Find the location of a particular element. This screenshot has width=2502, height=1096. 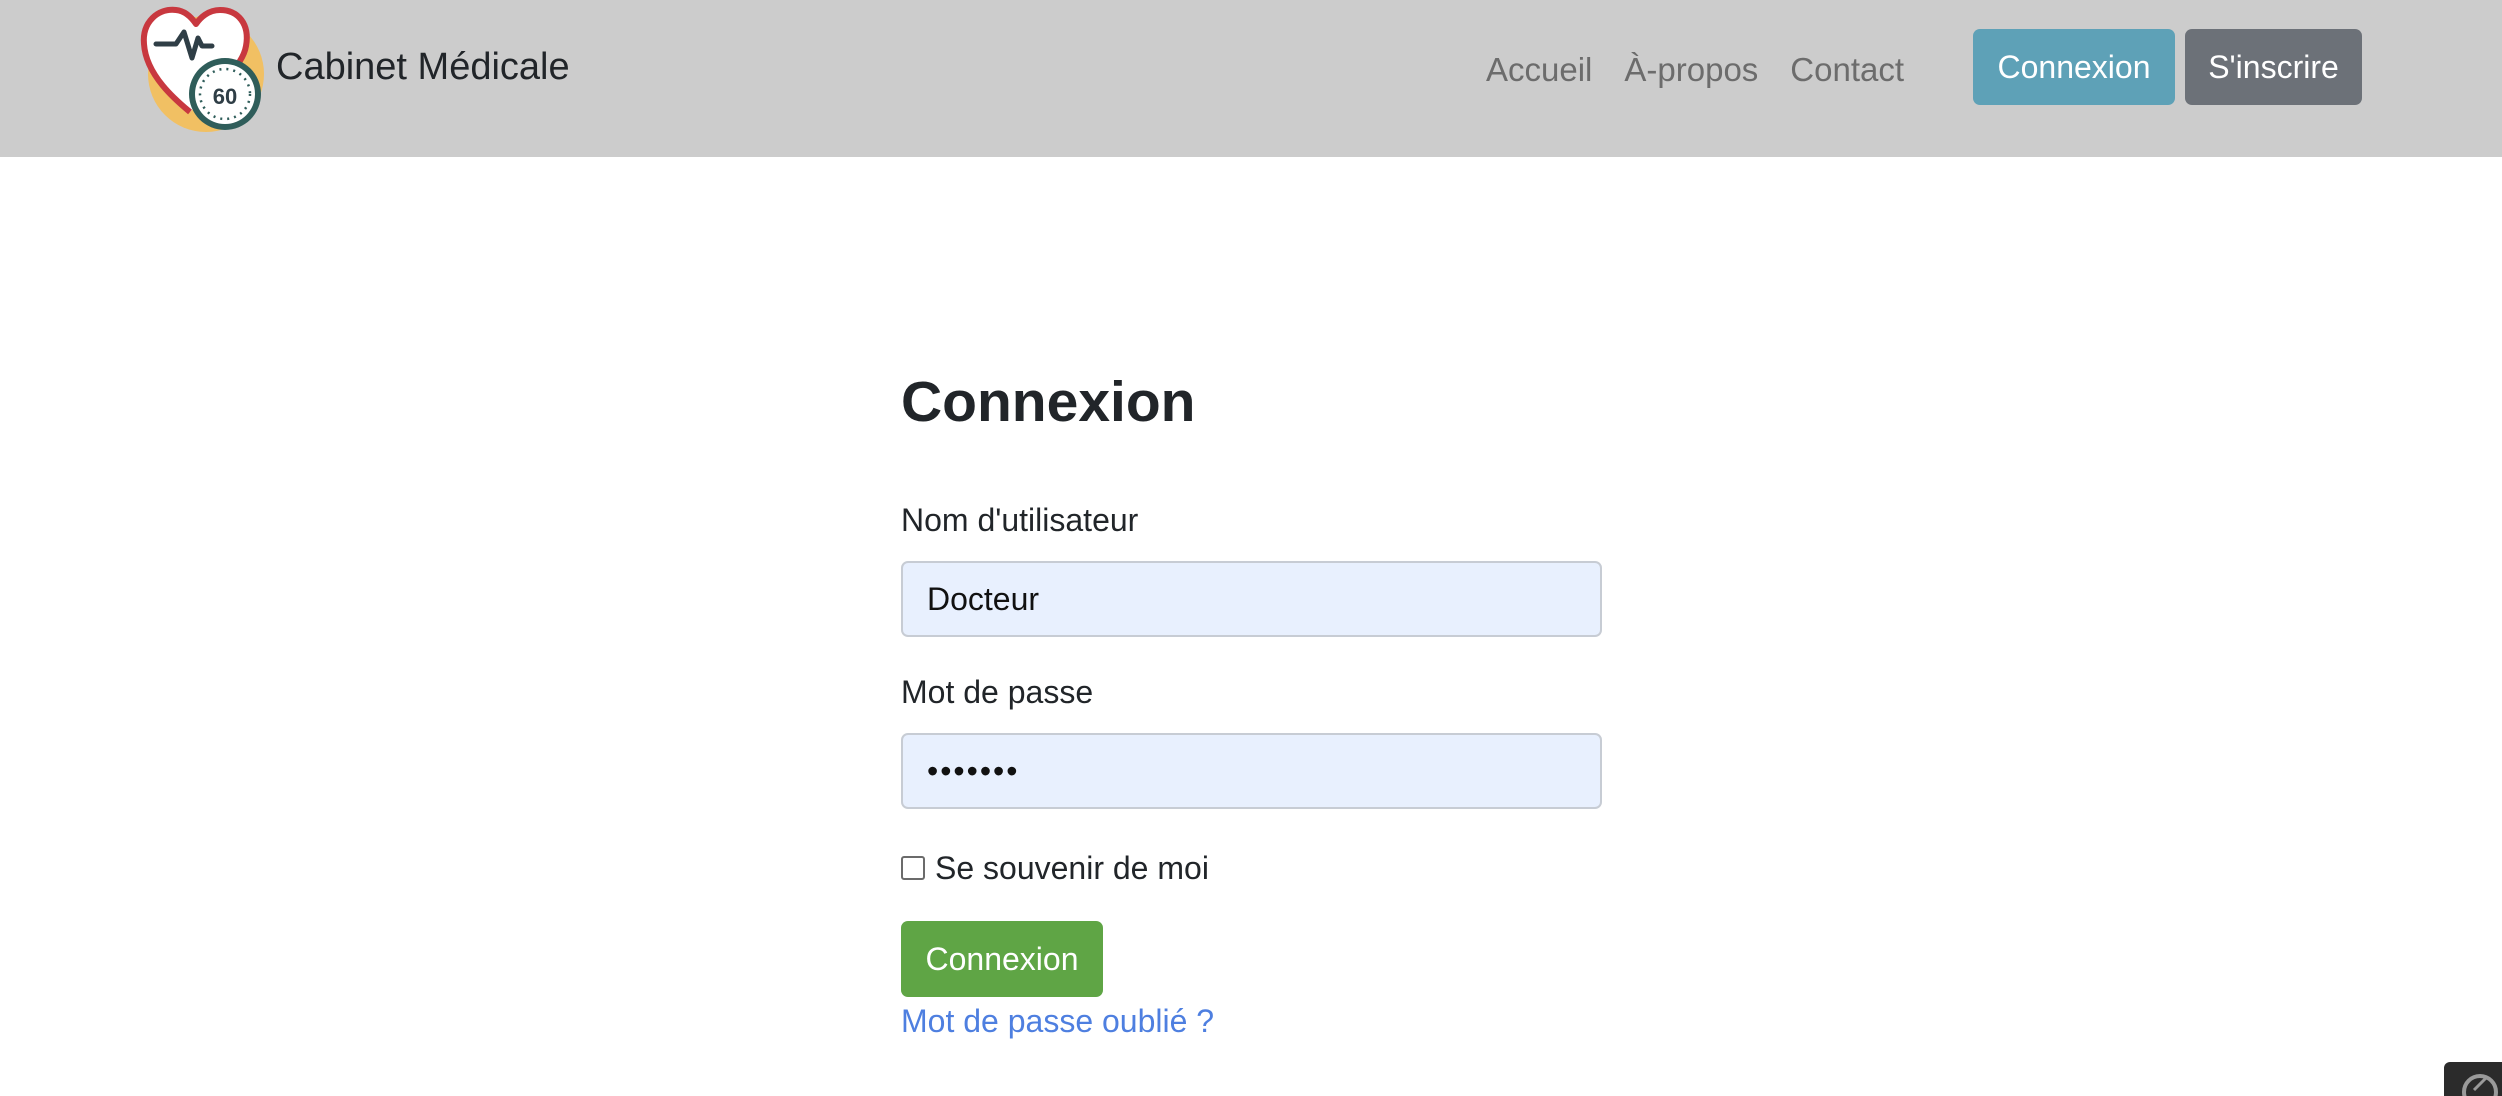

remember-me: Se souvenir de moi is located at coordinates (1055, 868).